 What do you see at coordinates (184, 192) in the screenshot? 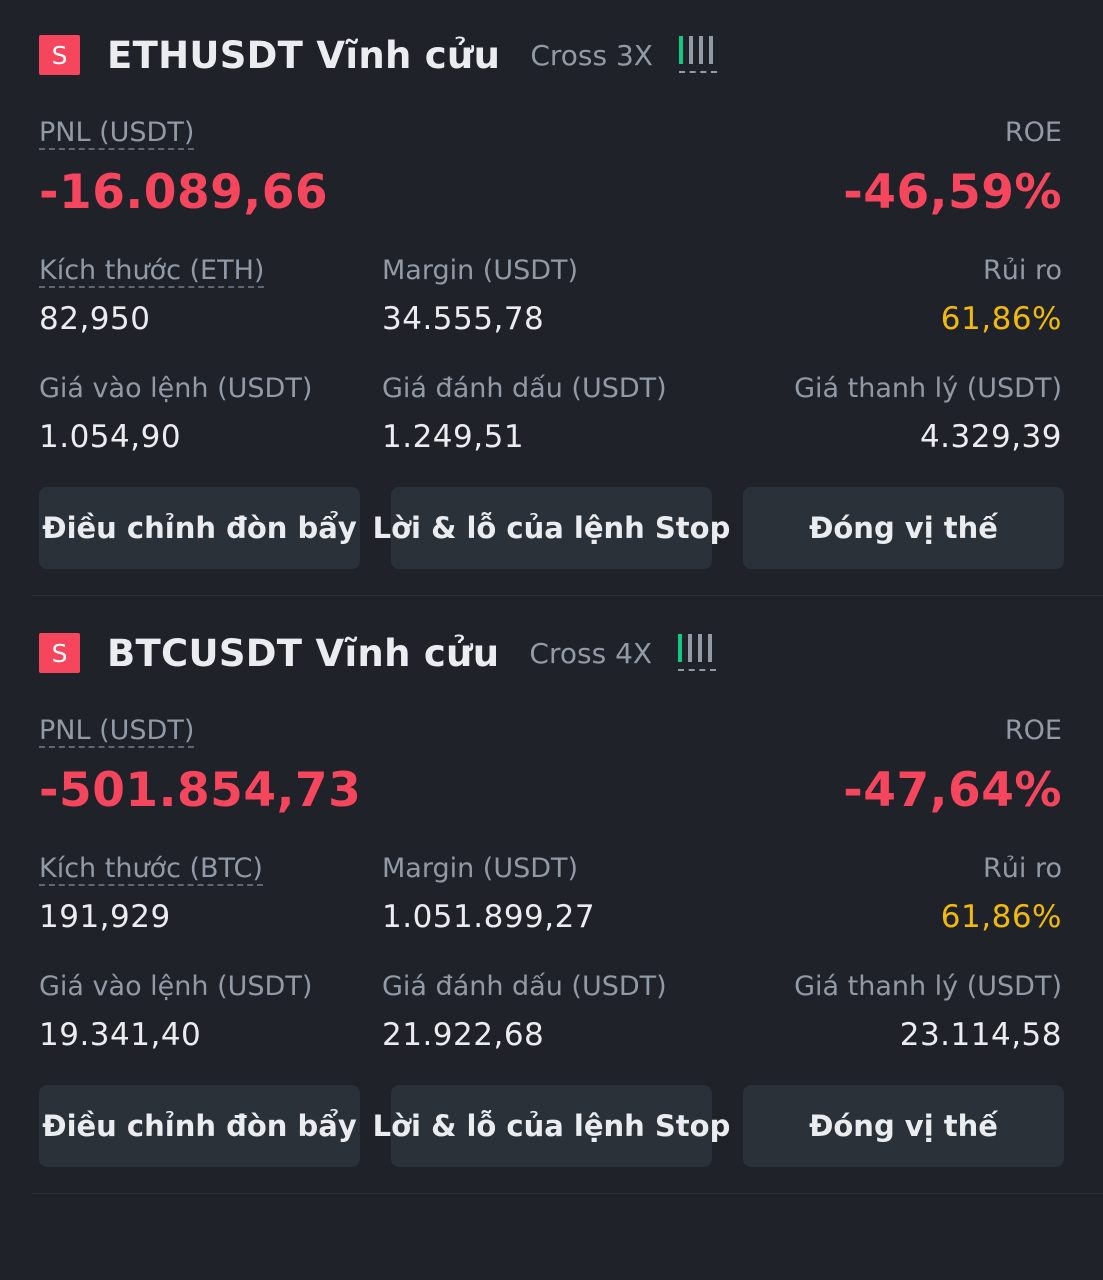
I see `pnl-value: -16.089,66` at bounding box center [184, 192].